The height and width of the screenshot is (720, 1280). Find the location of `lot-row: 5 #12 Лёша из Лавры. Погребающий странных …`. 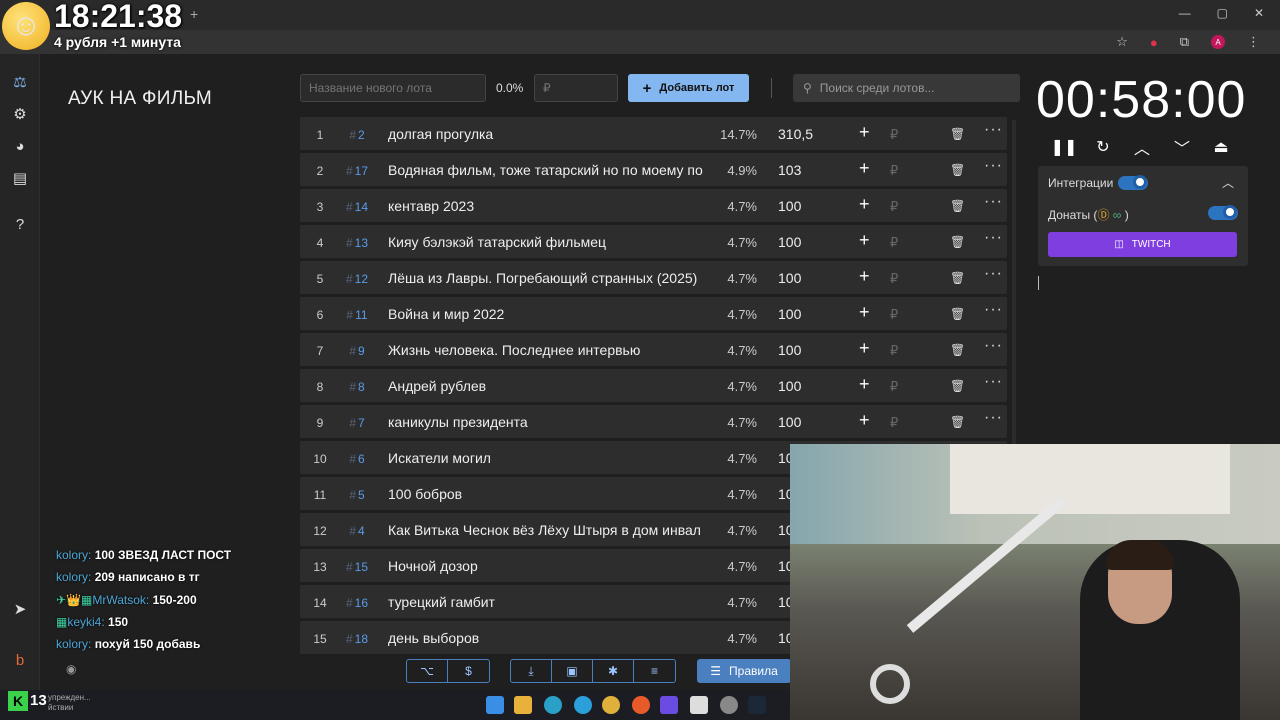

lot-row: 5 #12 Лёша из Лавры. Погребающий странных … is located at coordinates (653, 277).